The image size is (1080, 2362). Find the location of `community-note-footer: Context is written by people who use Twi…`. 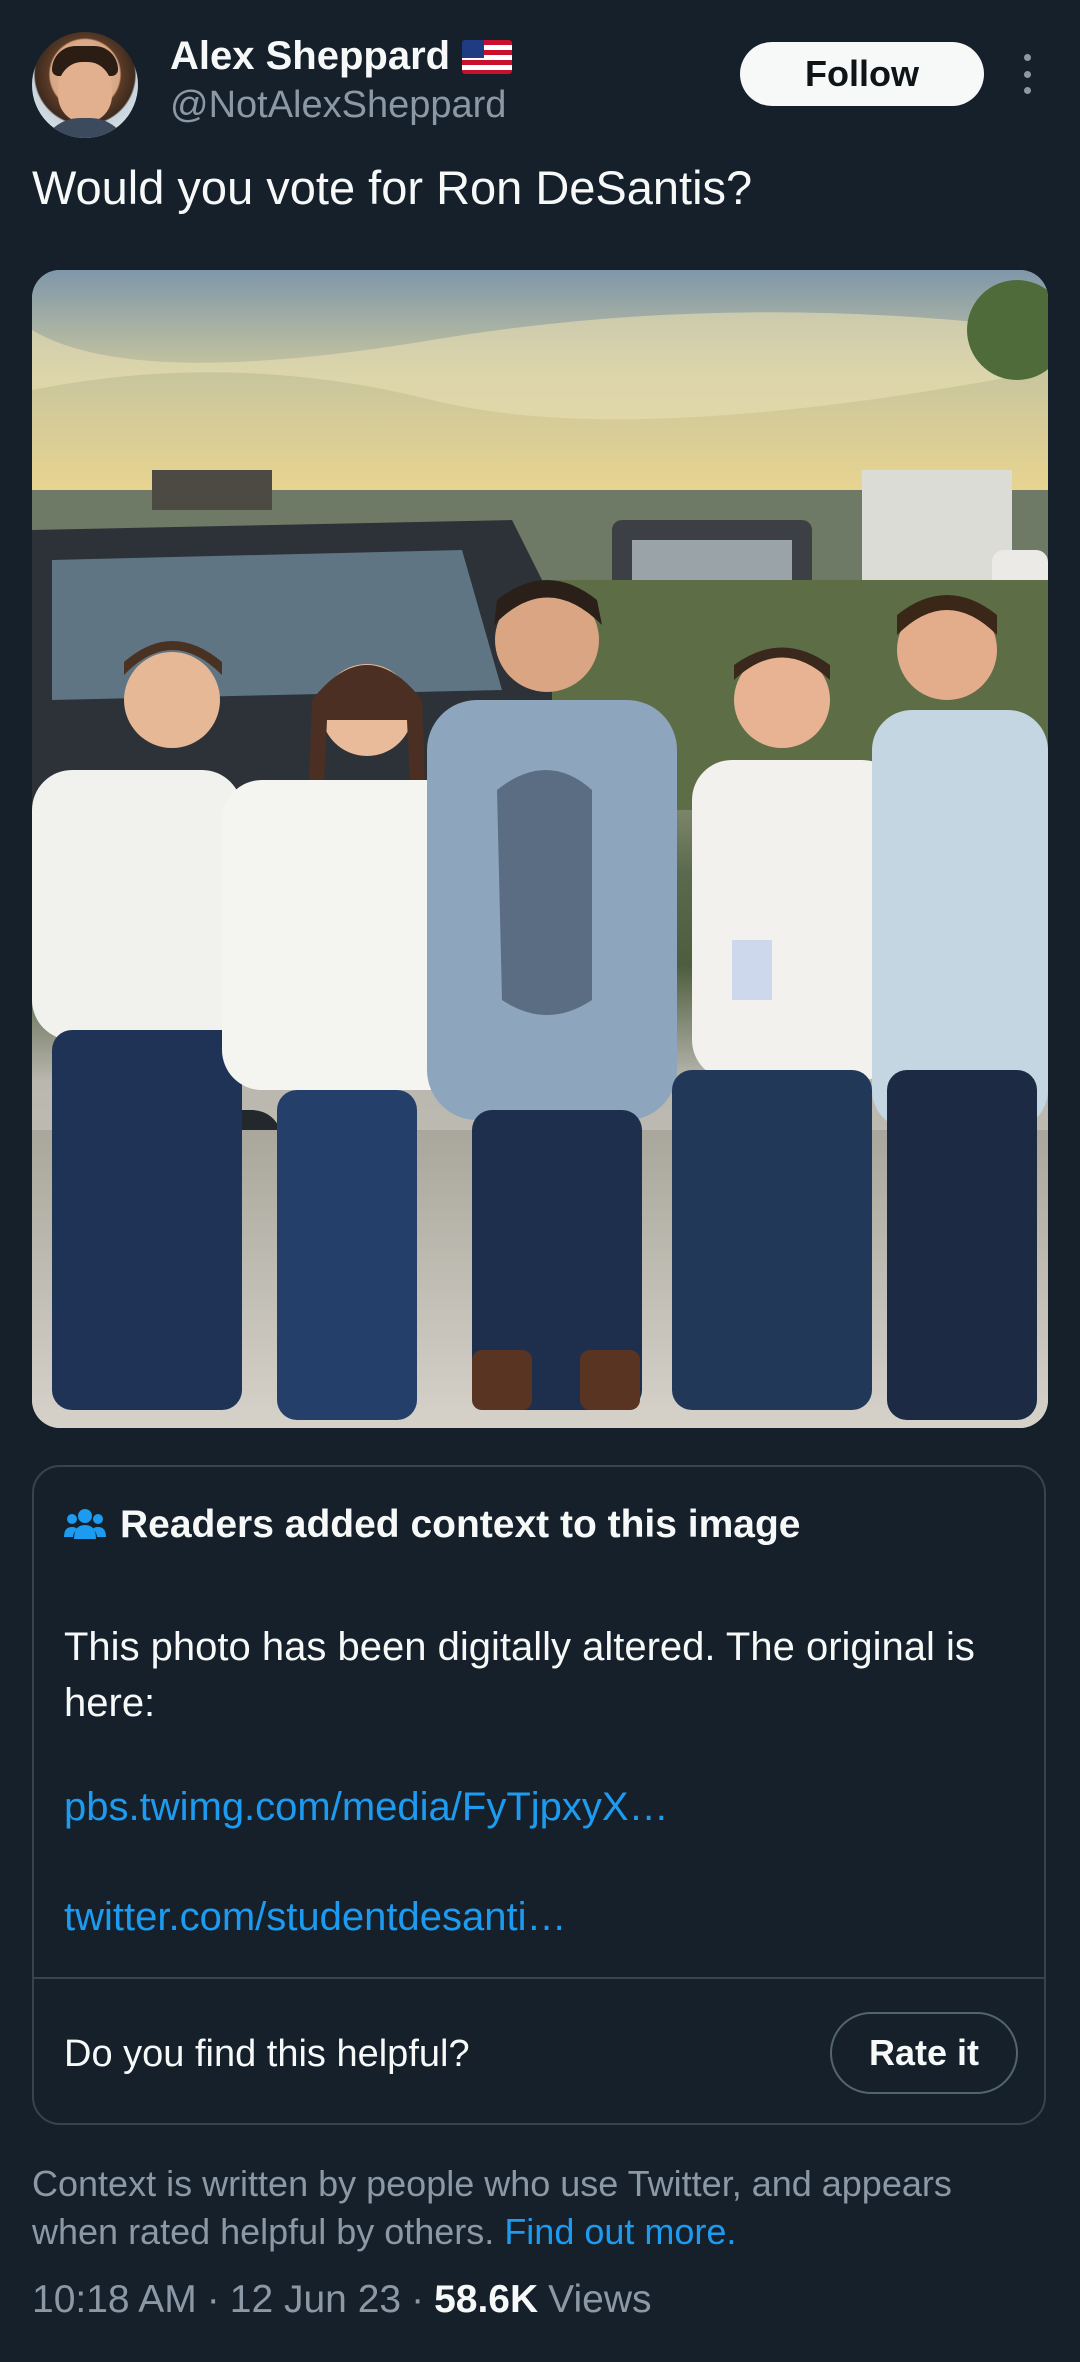

community-note-footer: Context is written by people who use Twi… is located at coordinates (537, 2208).